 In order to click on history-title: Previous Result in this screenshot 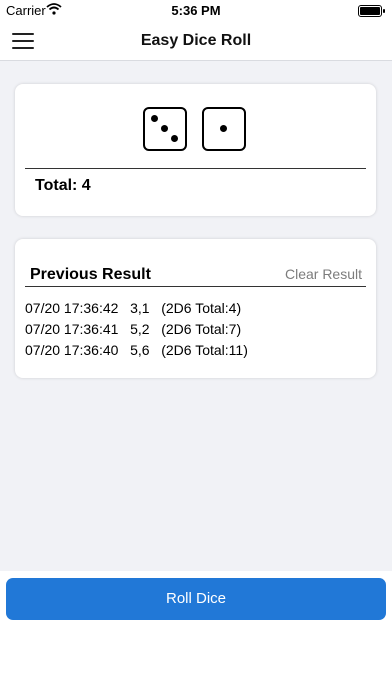, I will do `click(90, 274)`.